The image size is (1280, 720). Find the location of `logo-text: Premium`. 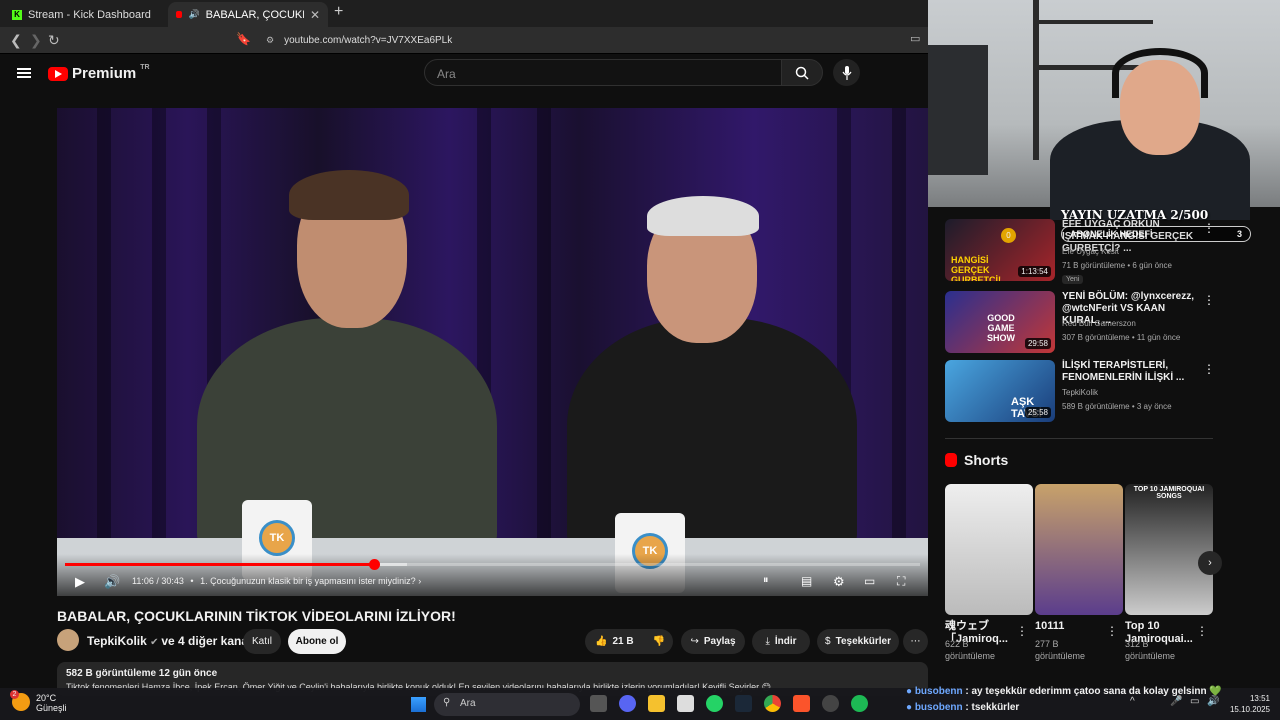

logo-text: Premium is located at coordinates (104, 73).